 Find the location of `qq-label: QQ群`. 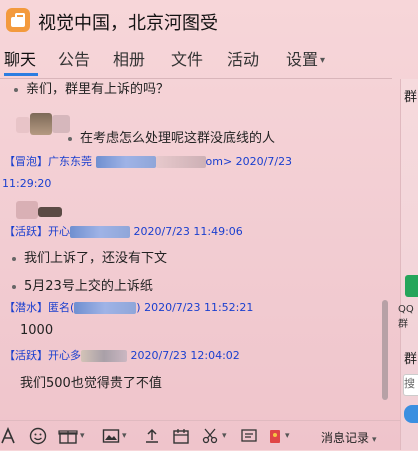

qq-label: QQ群 is located at coordinates (406, 317).